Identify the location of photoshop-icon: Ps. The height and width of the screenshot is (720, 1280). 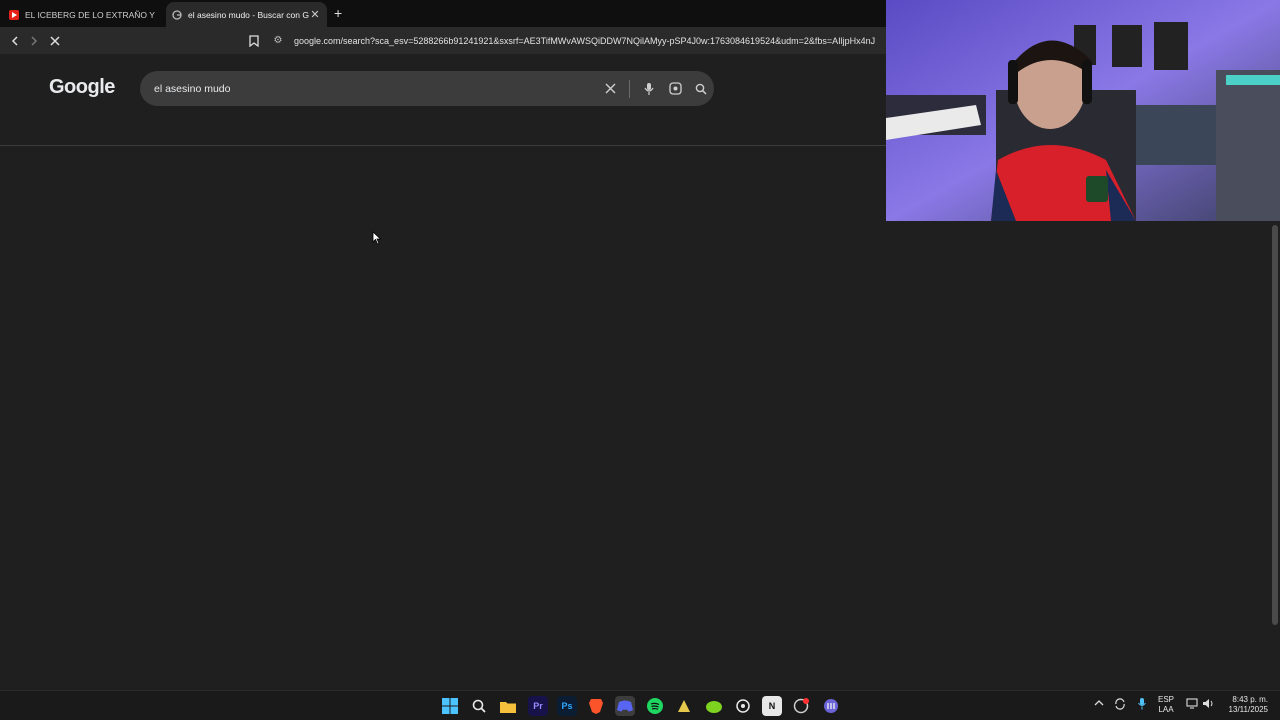
(567, 706).